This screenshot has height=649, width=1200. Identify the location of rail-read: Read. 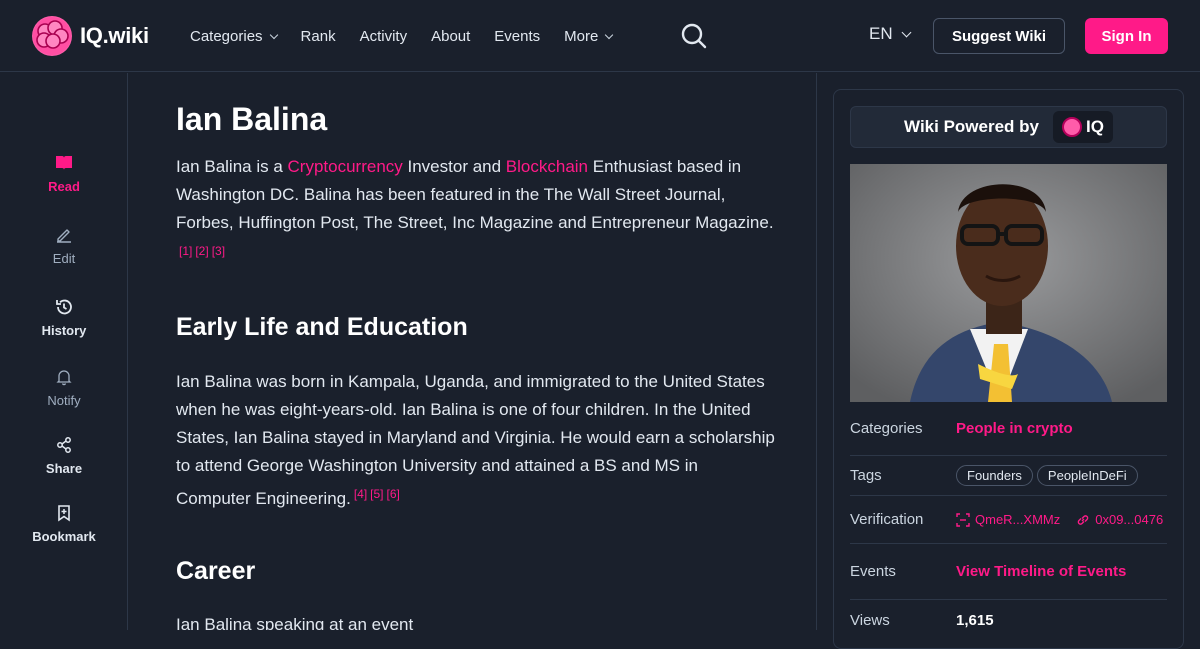
(64, 173).